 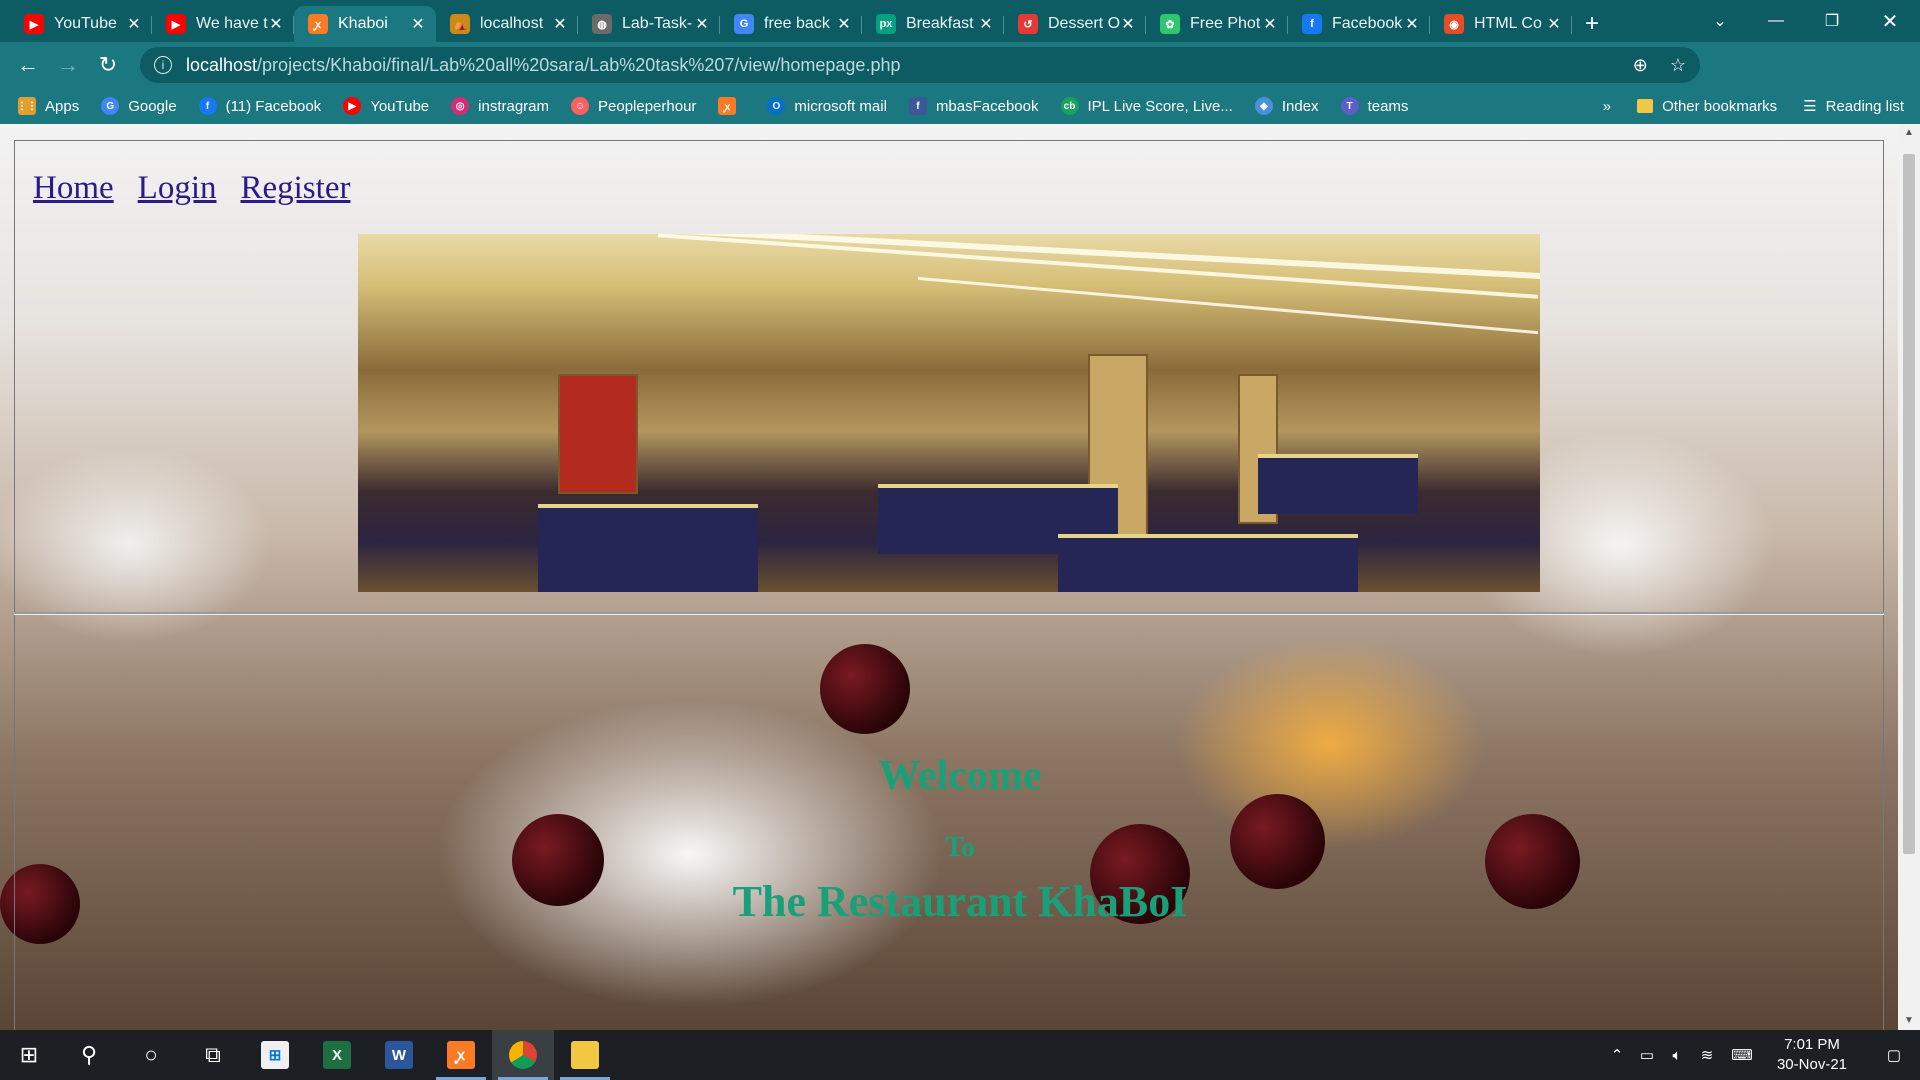 What do you see at coordinates (1607, 106) in the screenshot?
I see `bookmarks-overflow-icon: »` at bounding box center [1607, 106].